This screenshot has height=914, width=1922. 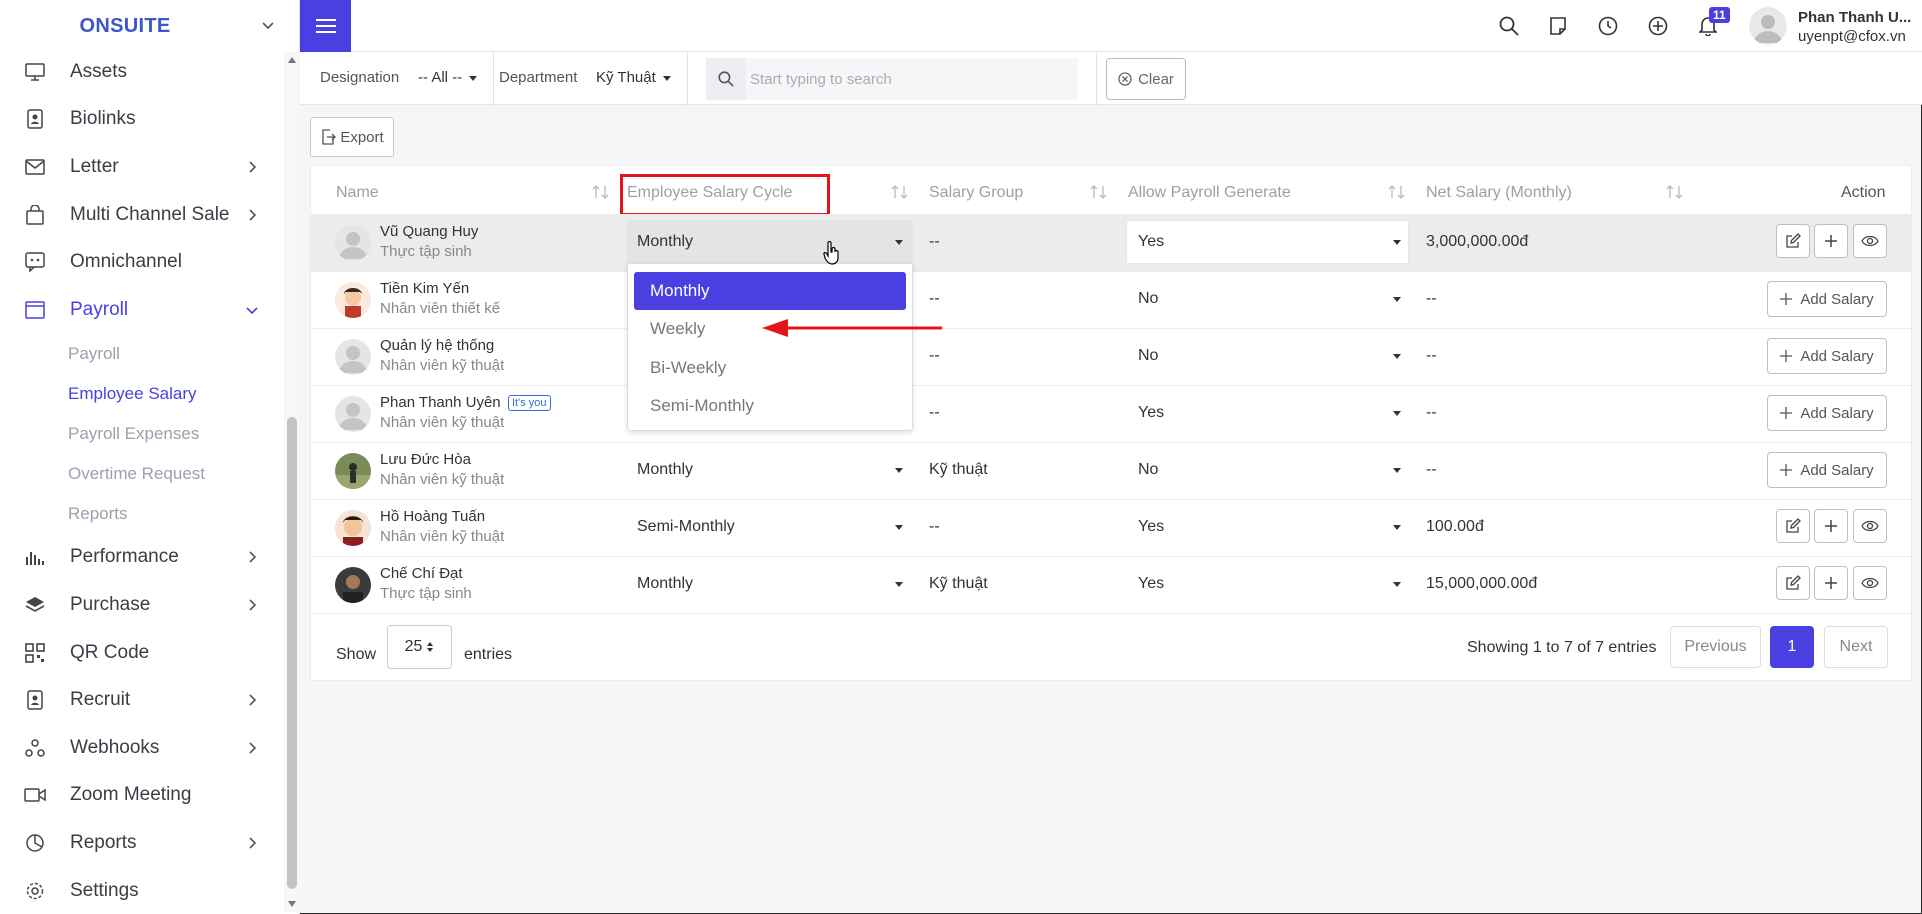 I want to click on brand-header: ONSUITE, so click(x=150, y=26).